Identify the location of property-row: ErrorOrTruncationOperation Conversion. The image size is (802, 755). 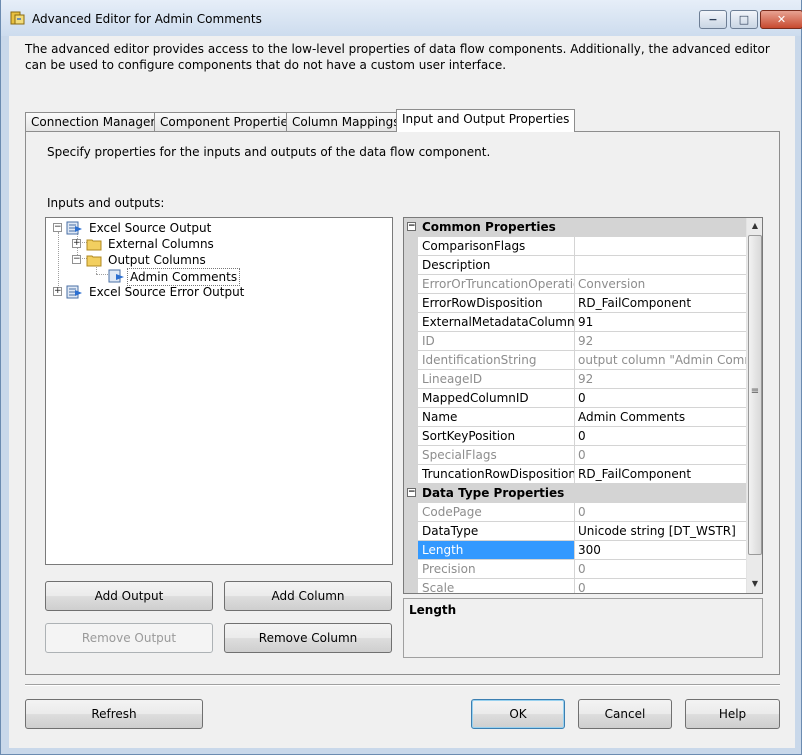
(575, 284).